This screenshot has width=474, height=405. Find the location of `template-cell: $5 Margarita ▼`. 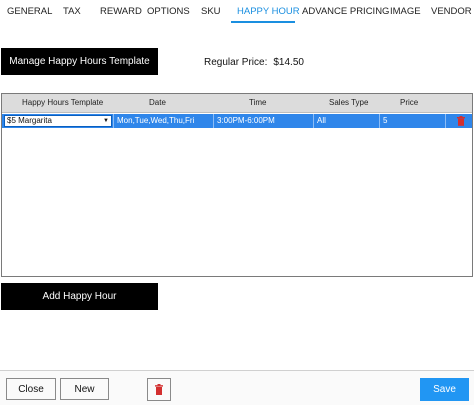

template-cell: $5 Margarita ▼ is located at coordinates (58, 121).